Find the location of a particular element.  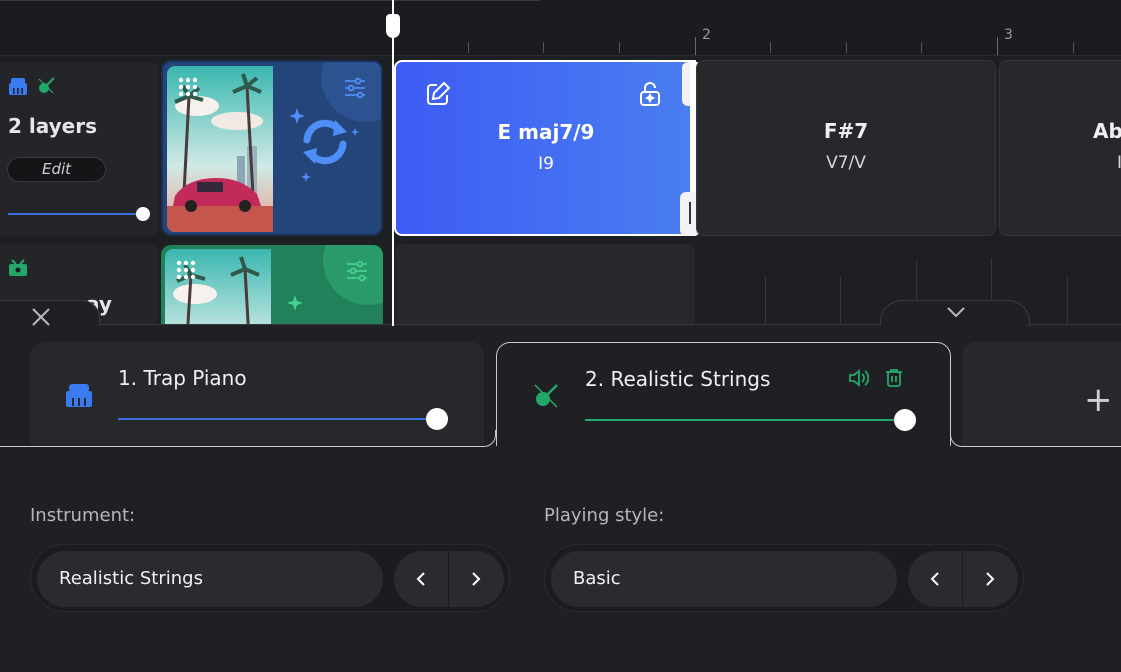

layer-title: 1. Trap Piano is located at coordinates (182, 378).